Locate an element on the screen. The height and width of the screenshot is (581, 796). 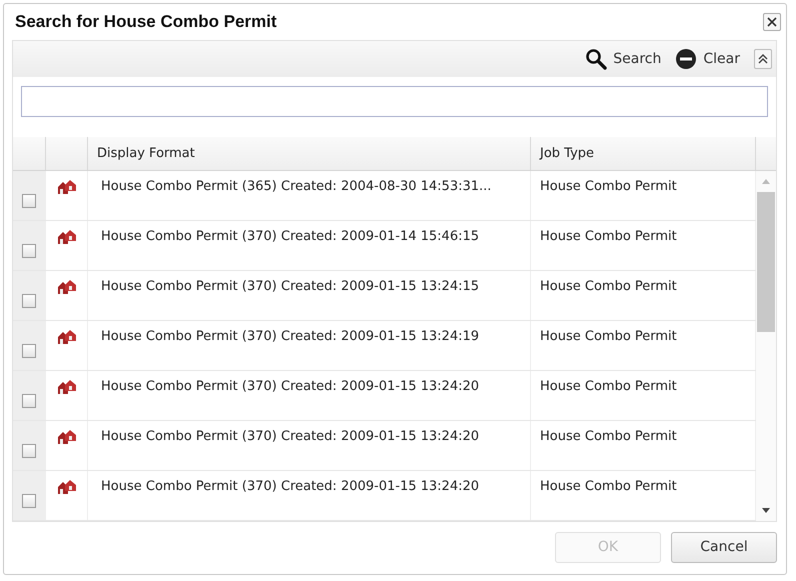
dialog-button: Cancel is located at coordinates (724, 547).